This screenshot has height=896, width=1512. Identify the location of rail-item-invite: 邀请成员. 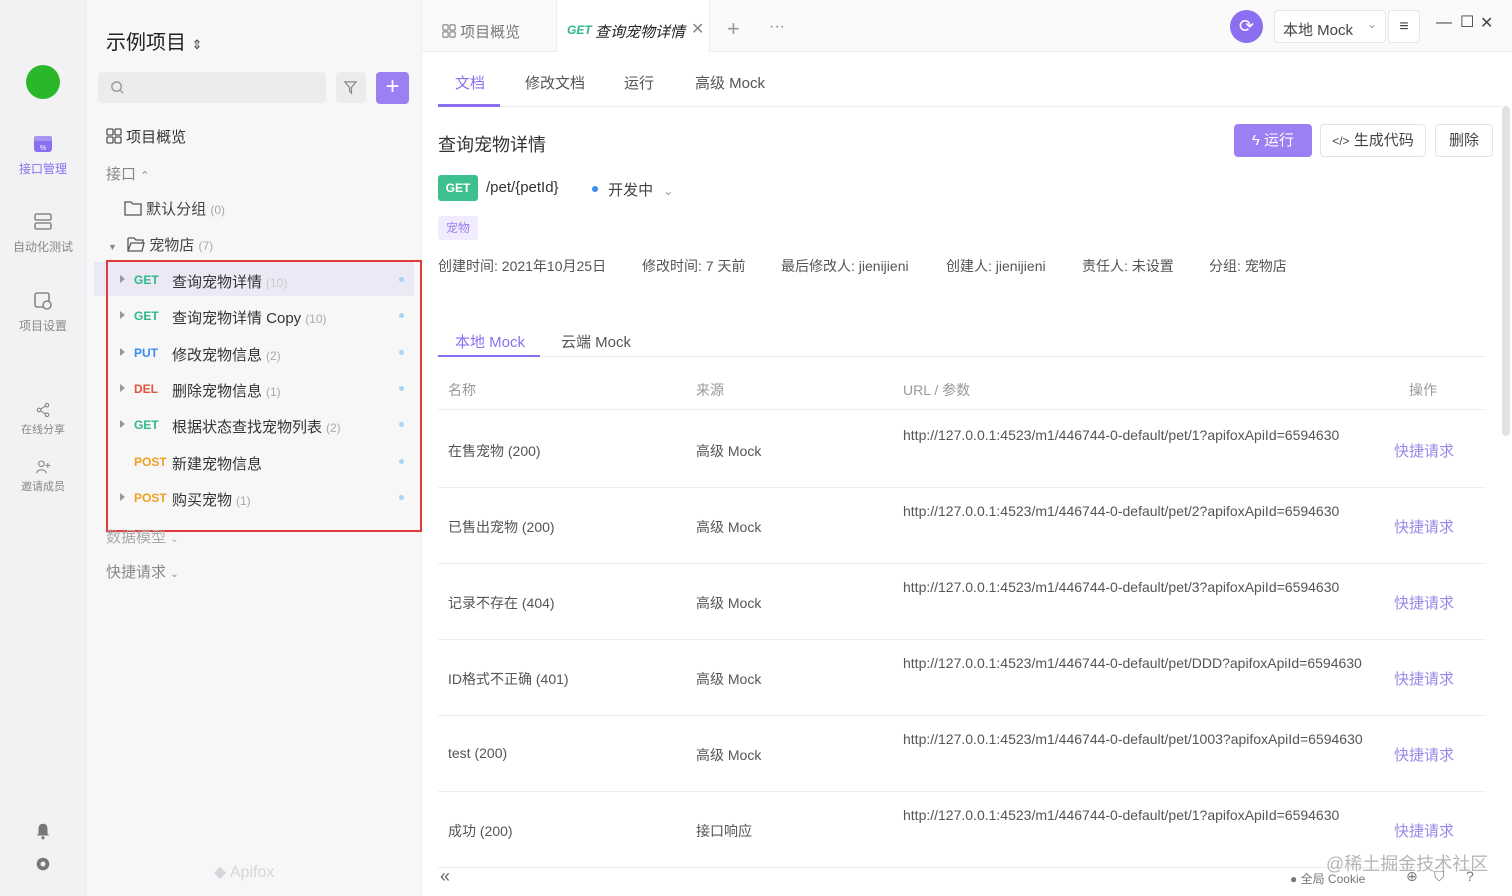
(43, 476).